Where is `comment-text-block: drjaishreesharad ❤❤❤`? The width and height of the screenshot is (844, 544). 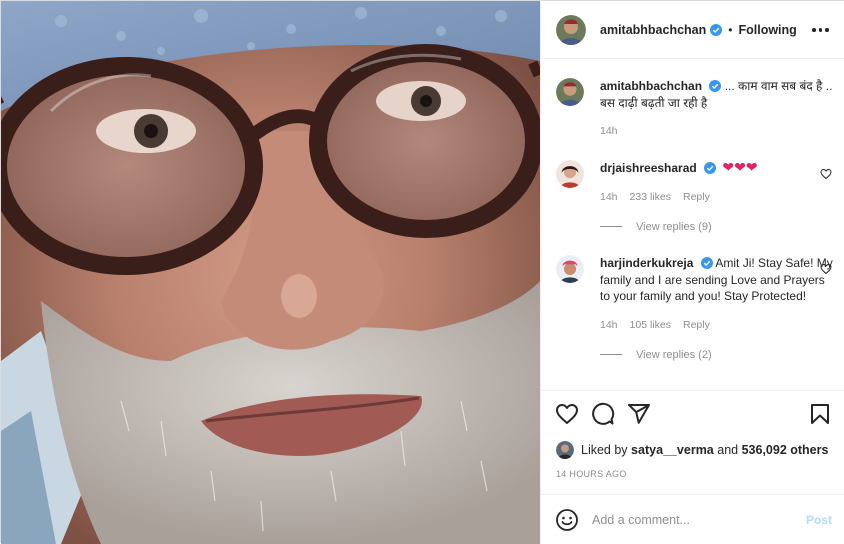
comment-text-block: drjaishreesharad ❤❤❤ is located at coordinates (718, 168).